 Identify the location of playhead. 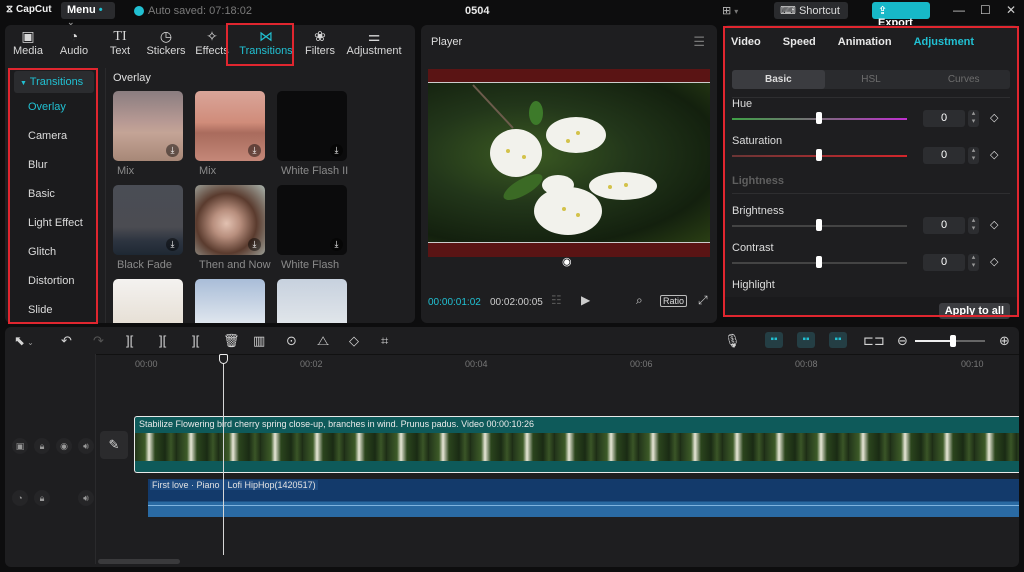
(223, 455).